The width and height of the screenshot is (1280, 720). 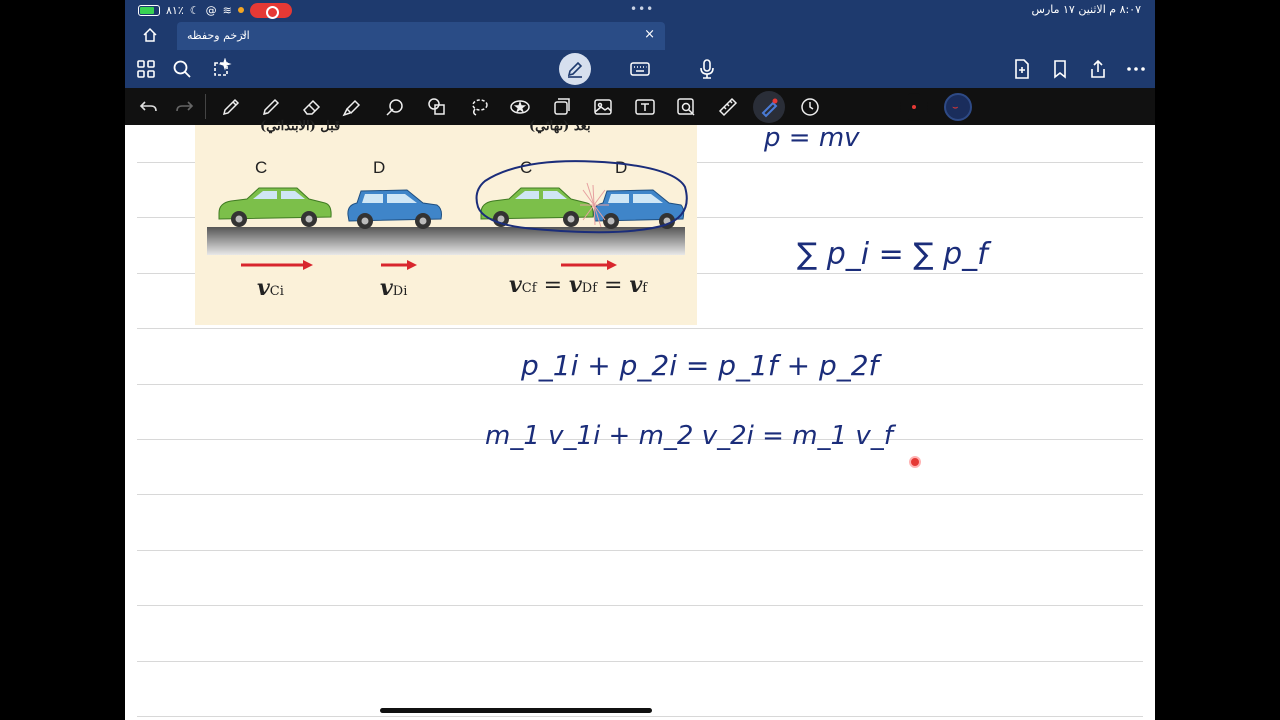 What do you see at coordinates (182, 69) in the screenshot?
I see `search-icon` at bounding box center [182, 69].